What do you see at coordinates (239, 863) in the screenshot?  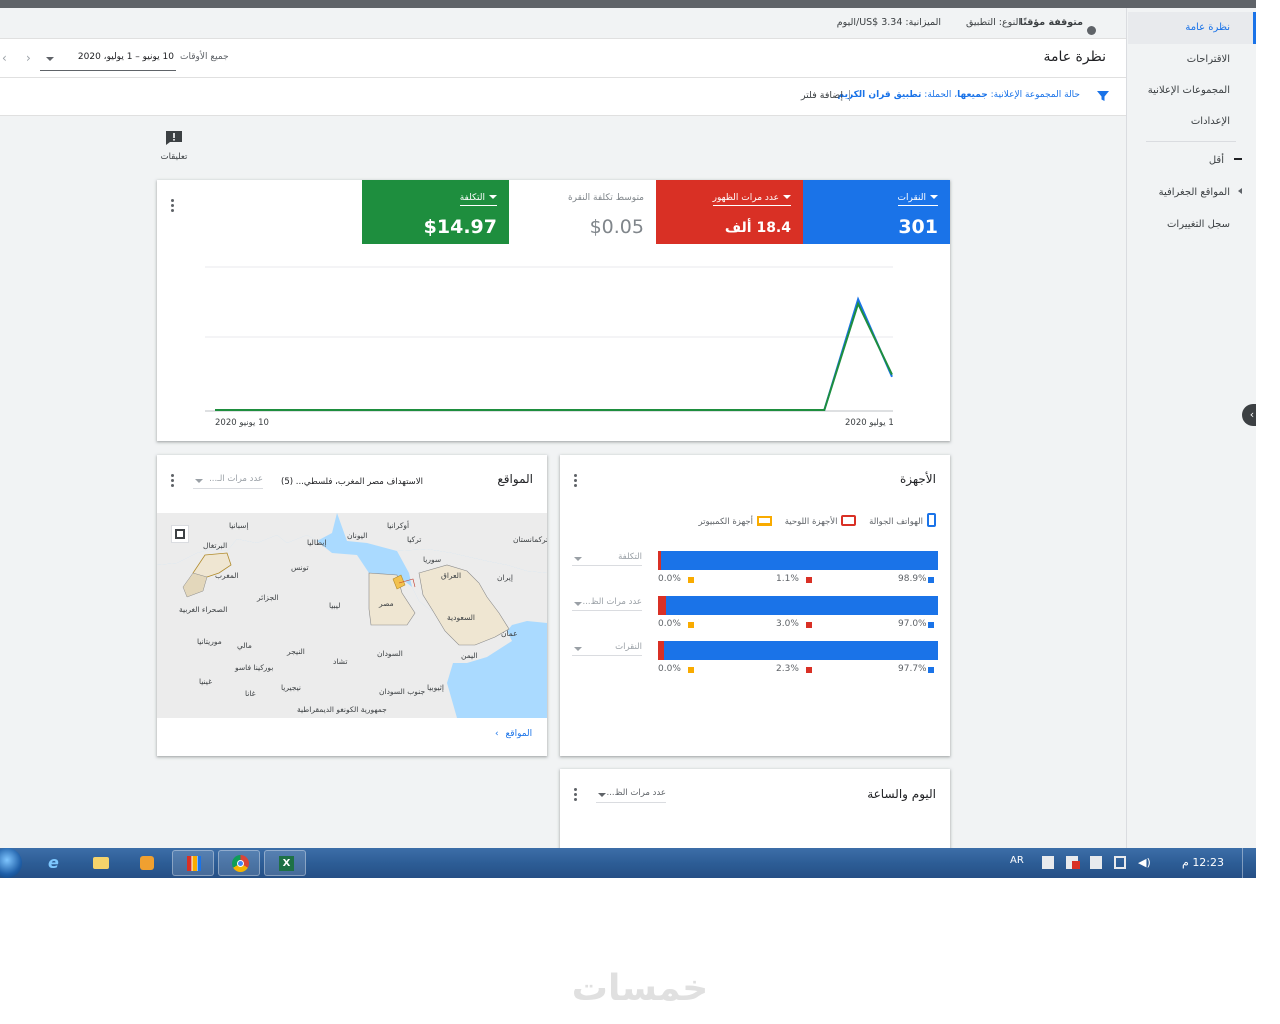 I see `taskbar-chrome` at bounding box center [239, 863].